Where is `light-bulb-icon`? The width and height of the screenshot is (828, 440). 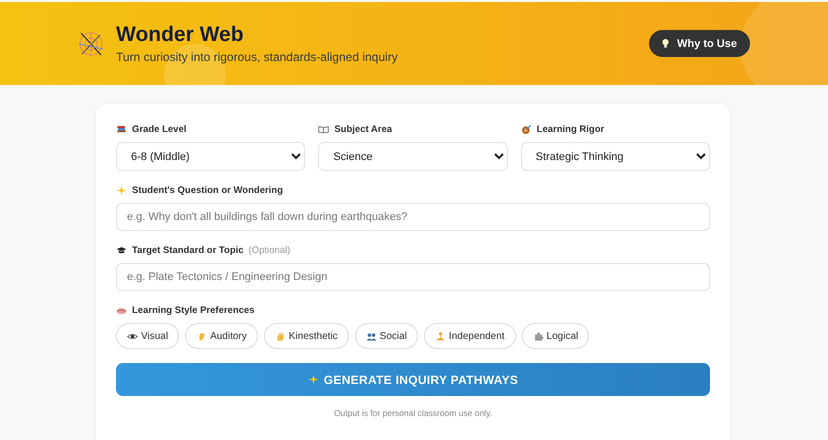 light-bulb-icon is located at coordinates (666, 43).